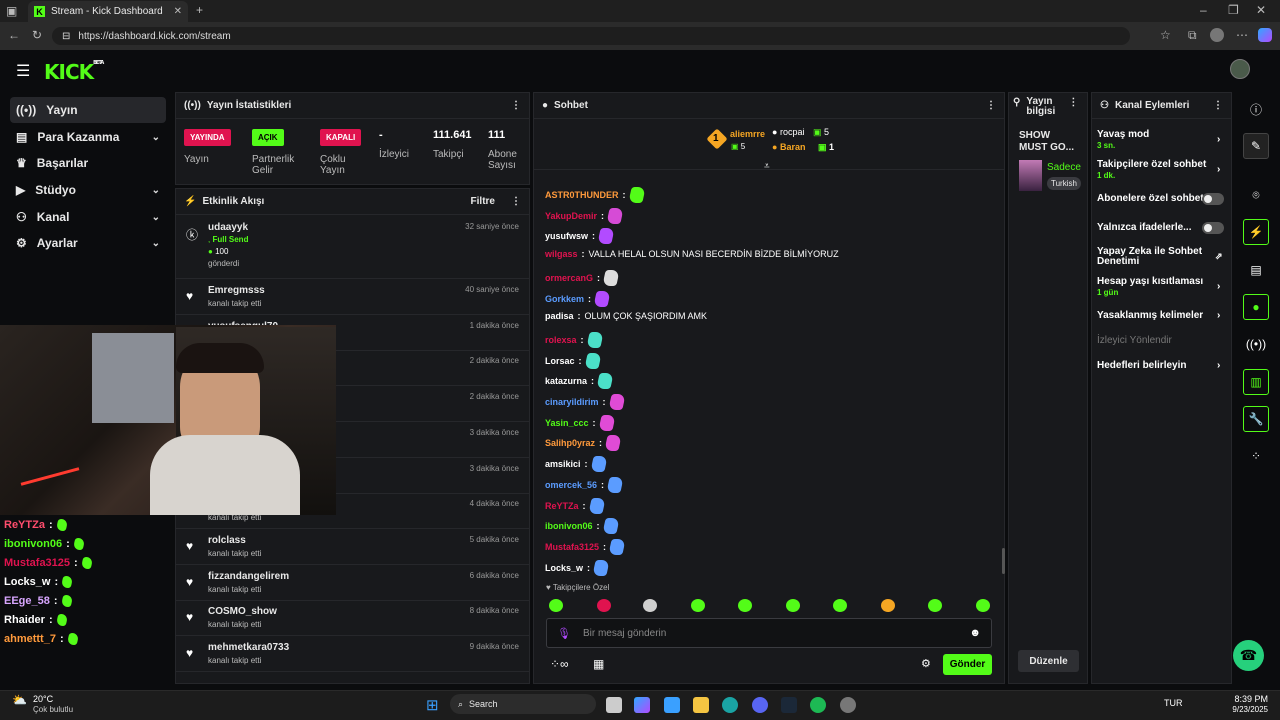 The image size is (1280, 720). Describe the element at coordinates (88, 110) in the screenshot. I see `nav-item-yayin: ((•)) Yayın` at that location.